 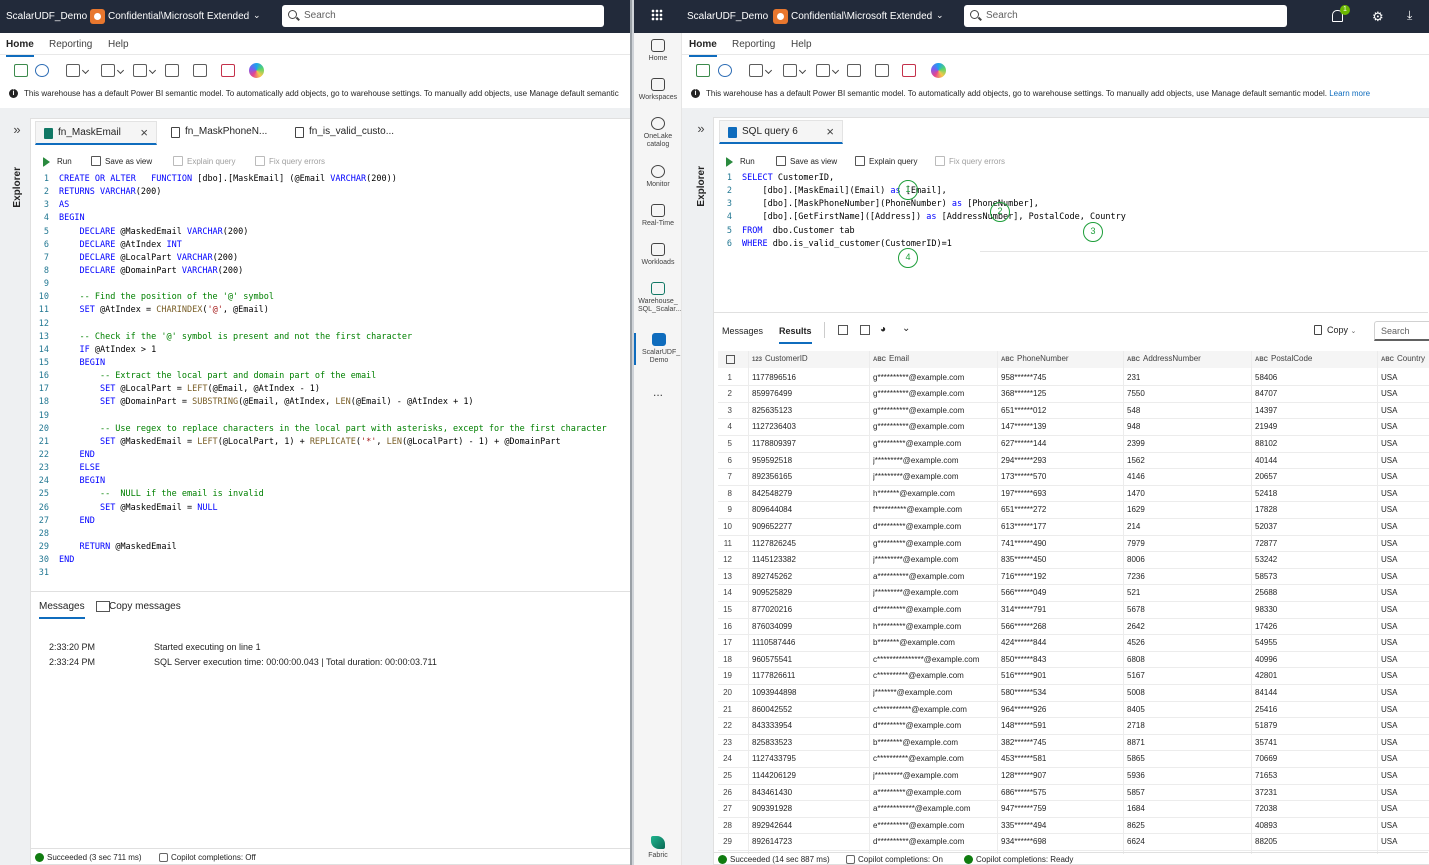 I want to click on table-cell: 5167, so click(x=1189, y=676).